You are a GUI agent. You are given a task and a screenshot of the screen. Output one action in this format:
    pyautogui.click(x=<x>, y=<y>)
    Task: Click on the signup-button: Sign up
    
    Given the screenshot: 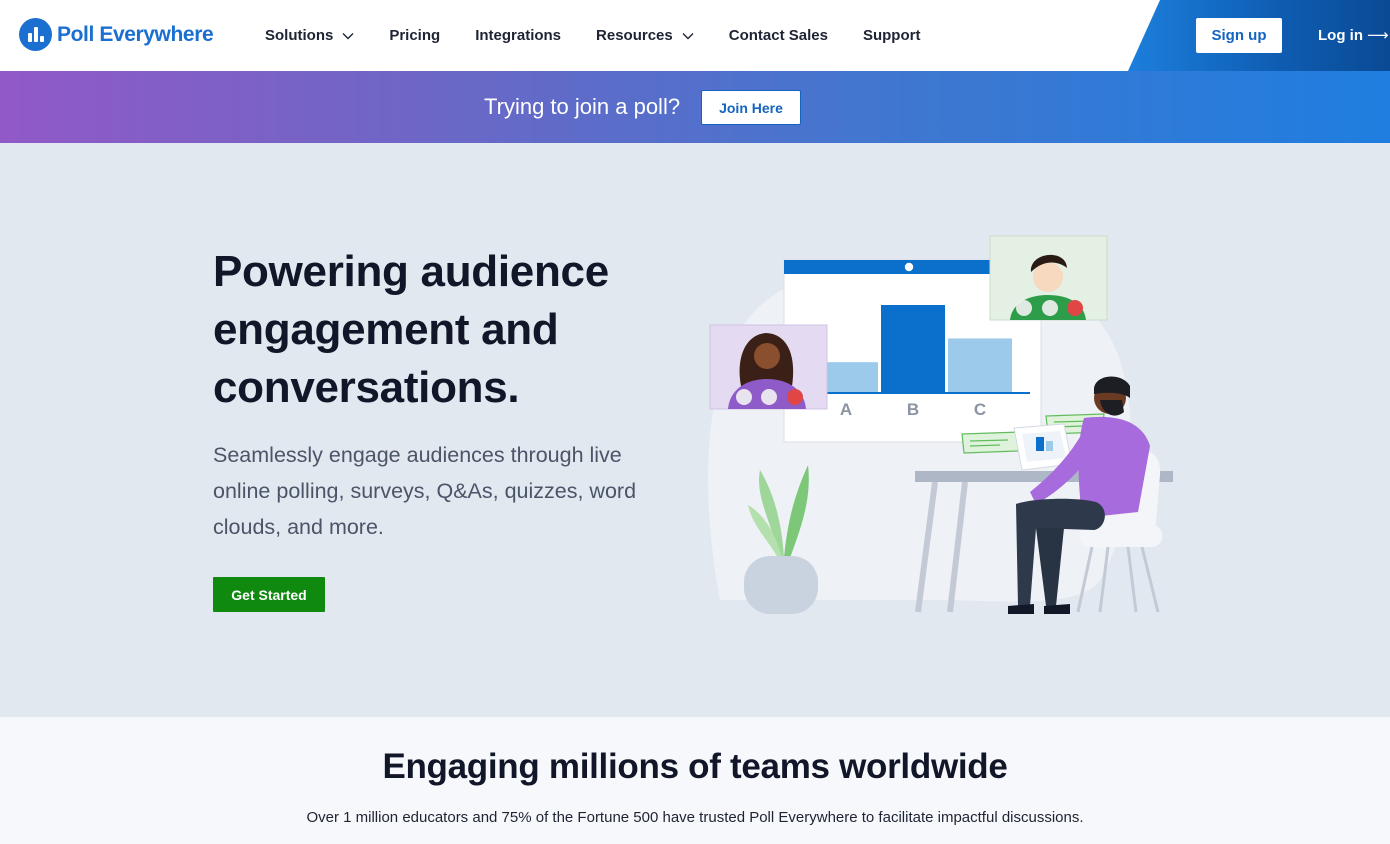 What is the action you would take?
    pyautogui.click(x=1239, y=35)
    